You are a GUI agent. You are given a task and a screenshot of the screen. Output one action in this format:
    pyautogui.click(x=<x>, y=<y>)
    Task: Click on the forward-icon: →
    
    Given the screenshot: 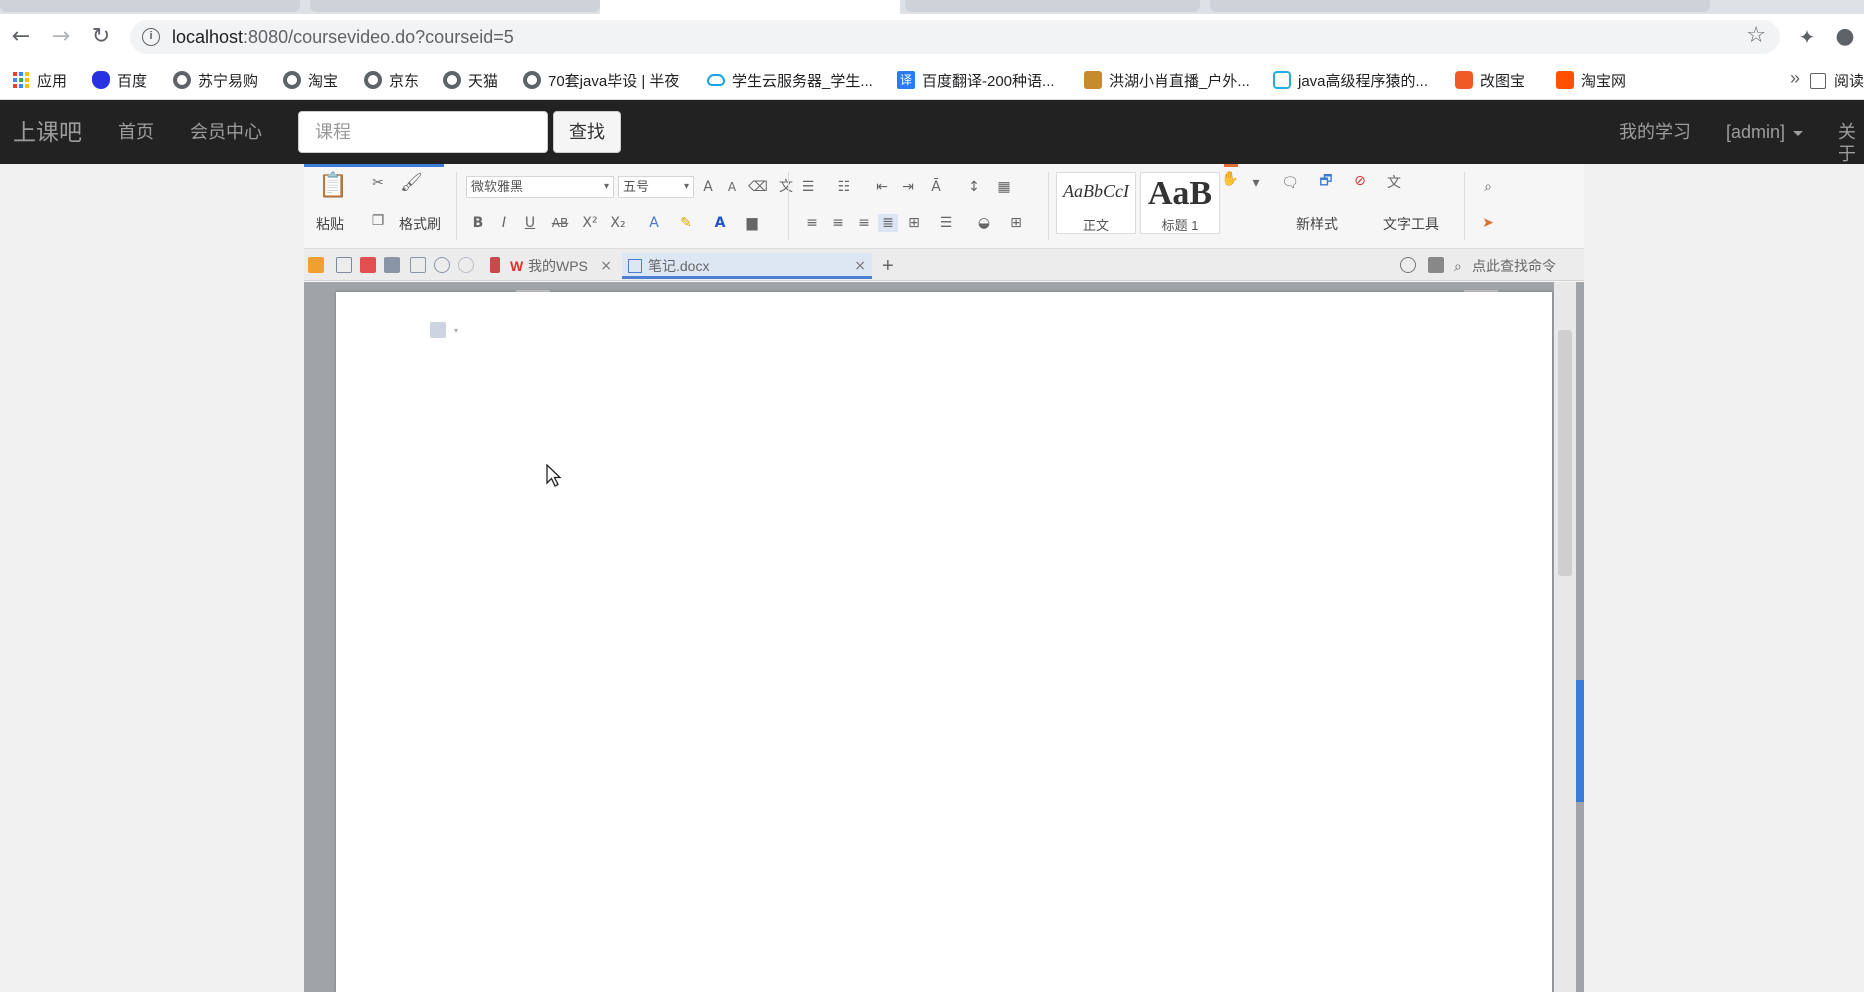 What is the action you would take?
    pyautogui.click(x=61, y=37)
    